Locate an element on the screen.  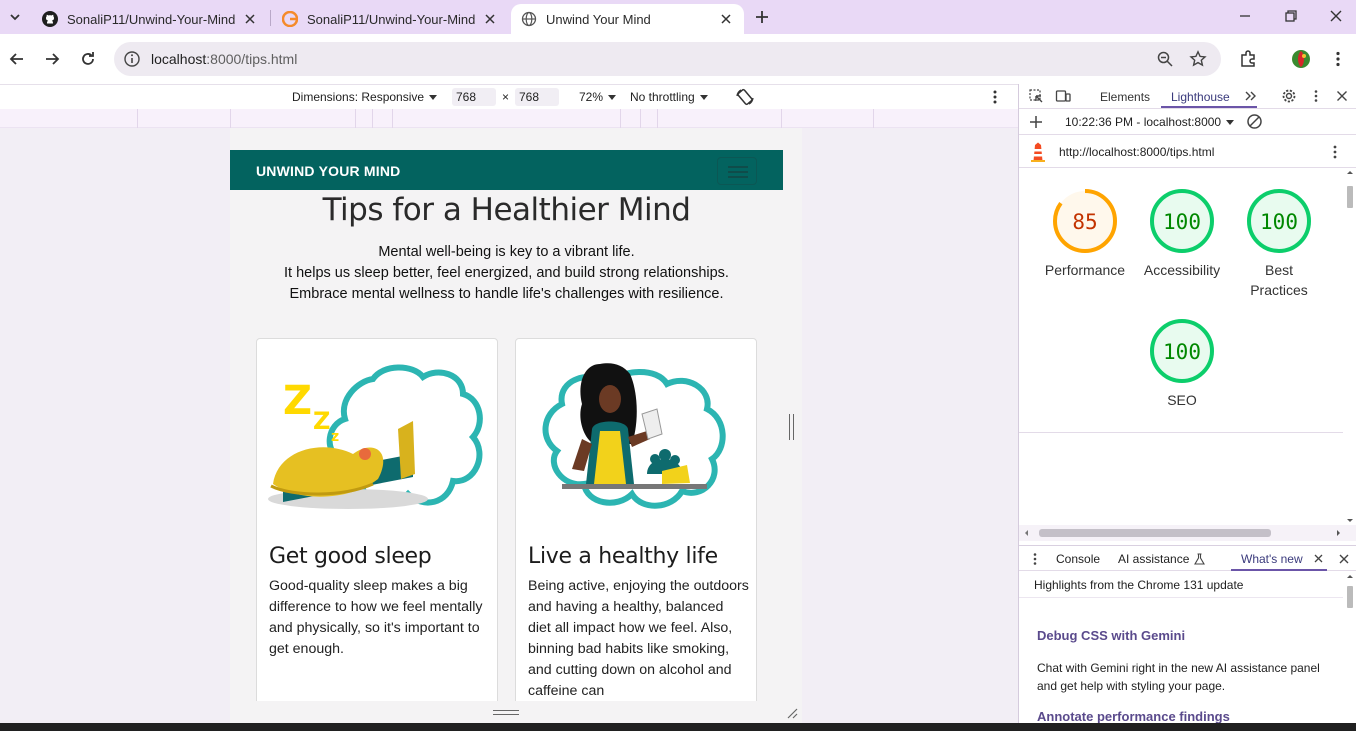
score-gauge: 100 is located at coordinates (1279, 221).